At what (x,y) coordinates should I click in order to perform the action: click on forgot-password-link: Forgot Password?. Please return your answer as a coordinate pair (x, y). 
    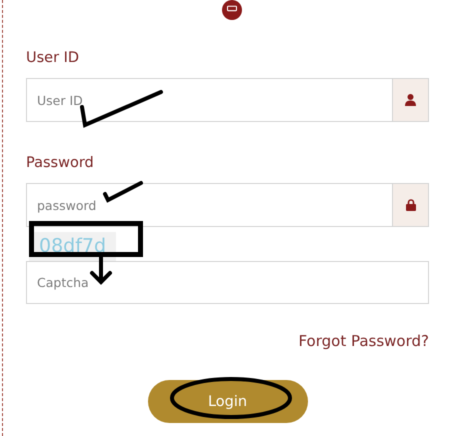
    Looking at the image, I should click on (363, 341).